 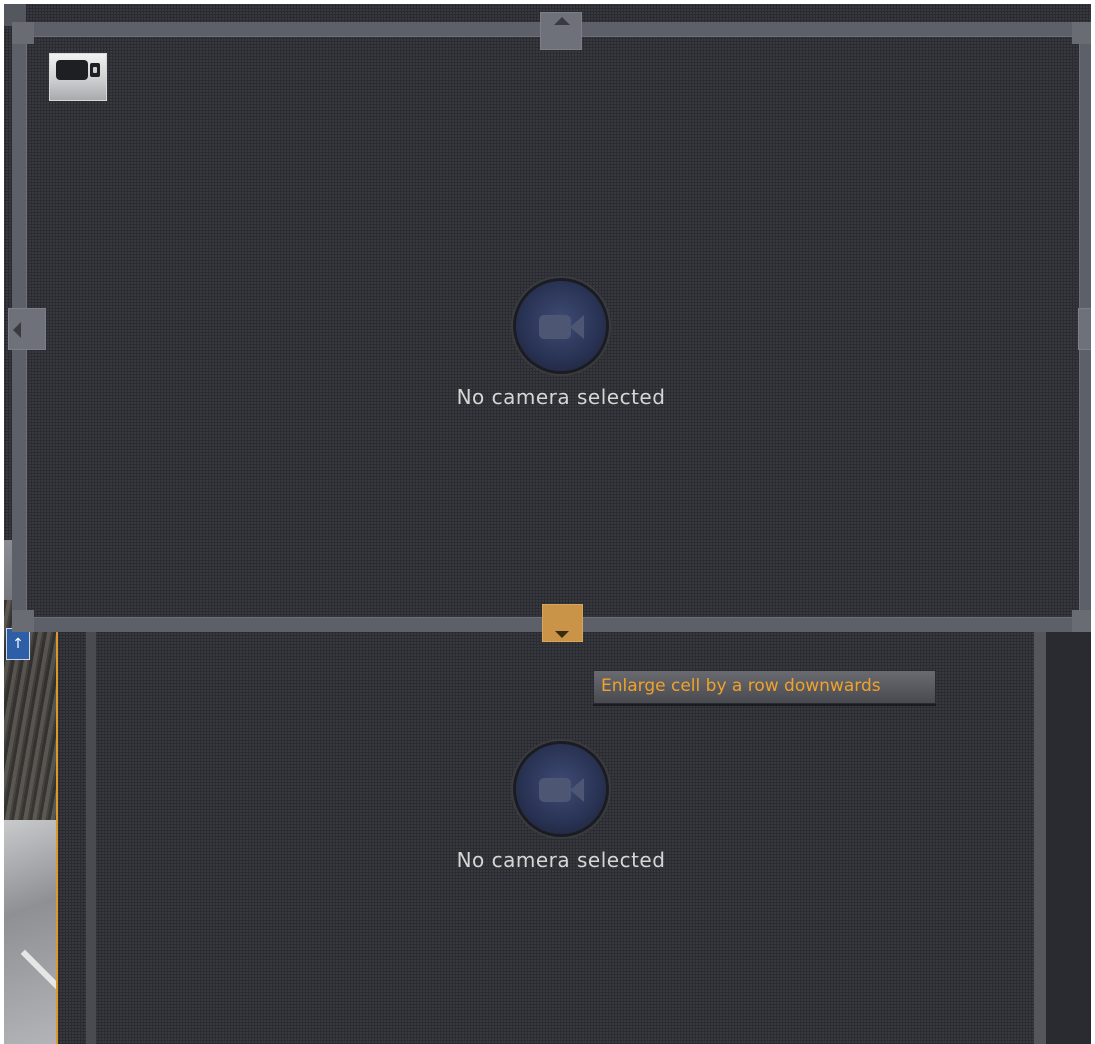 I want to click on thumbnail-image-road, so click(x=30, y=932).